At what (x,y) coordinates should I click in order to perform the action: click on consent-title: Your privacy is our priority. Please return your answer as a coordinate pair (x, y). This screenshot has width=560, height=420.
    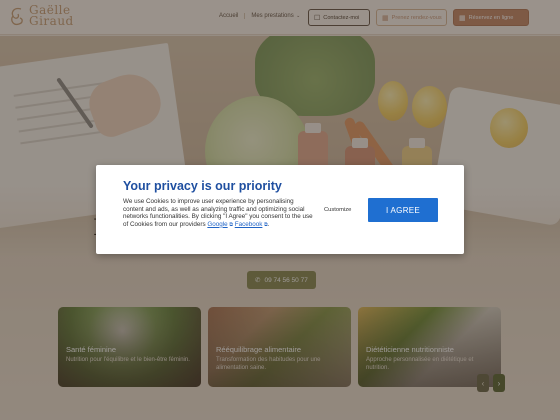
    Looking at the image, I should click on (202, 186).